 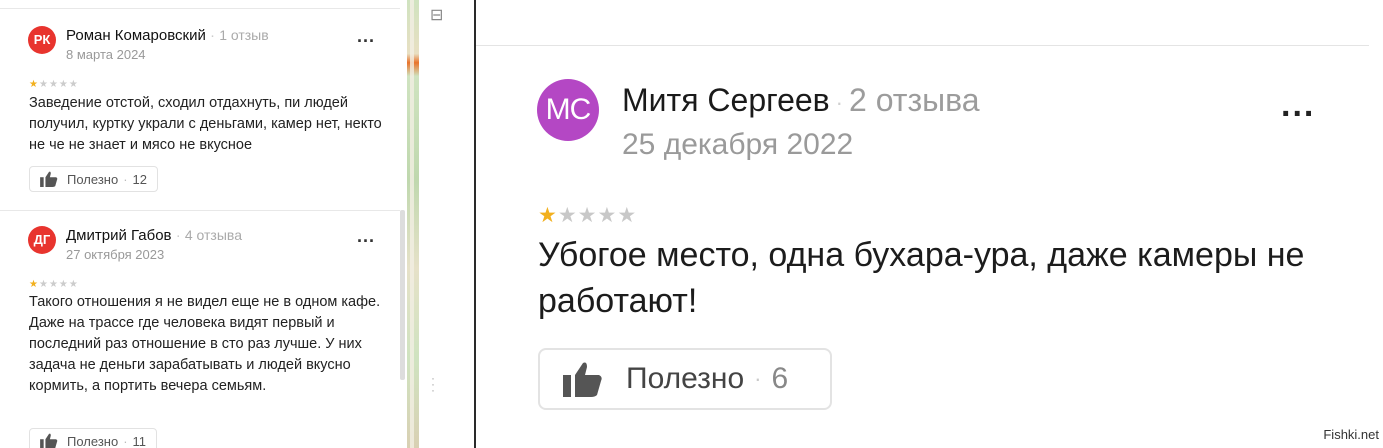 I want to click on reviewer-name-text: Дмитрий Габов, so click(x=119, y=235).